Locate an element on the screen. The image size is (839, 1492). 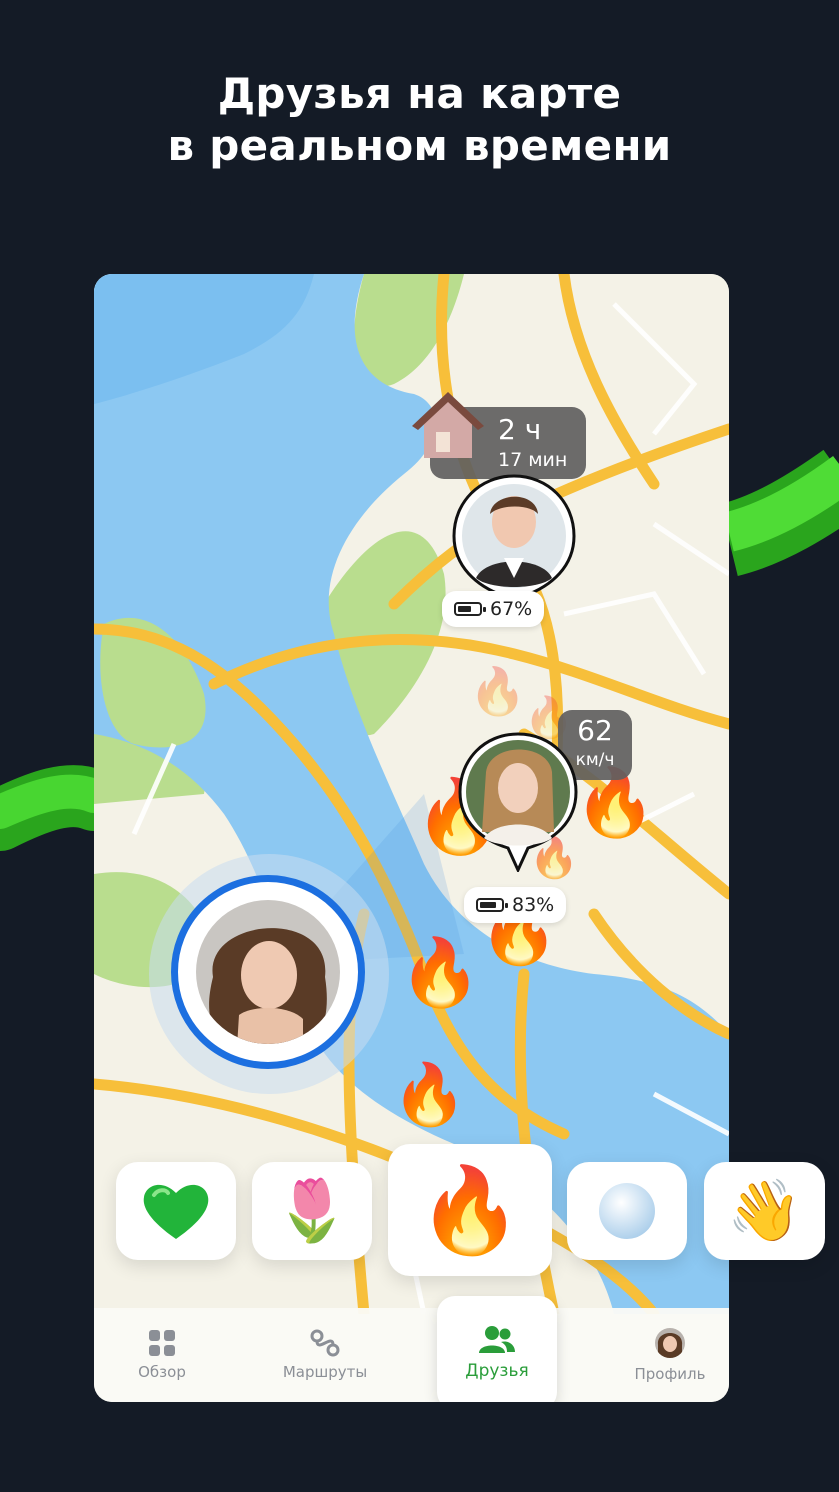
headline: Друзья на карте в реальном времени is located at coordinates (419, 120).